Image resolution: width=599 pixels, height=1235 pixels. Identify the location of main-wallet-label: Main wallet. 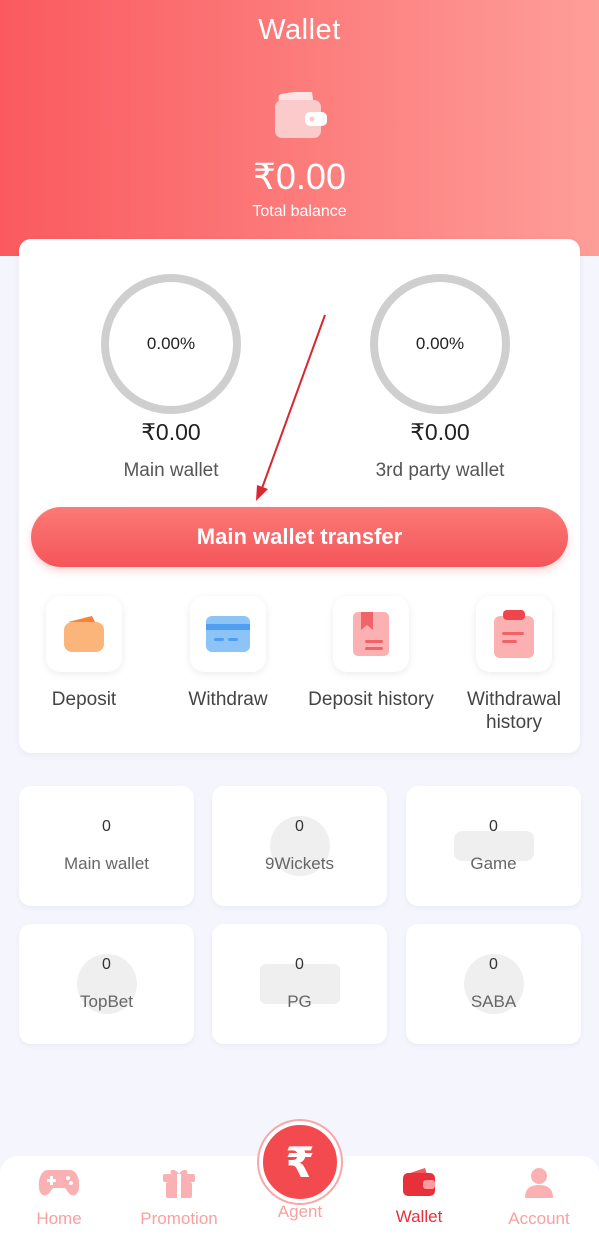
(171, 470).